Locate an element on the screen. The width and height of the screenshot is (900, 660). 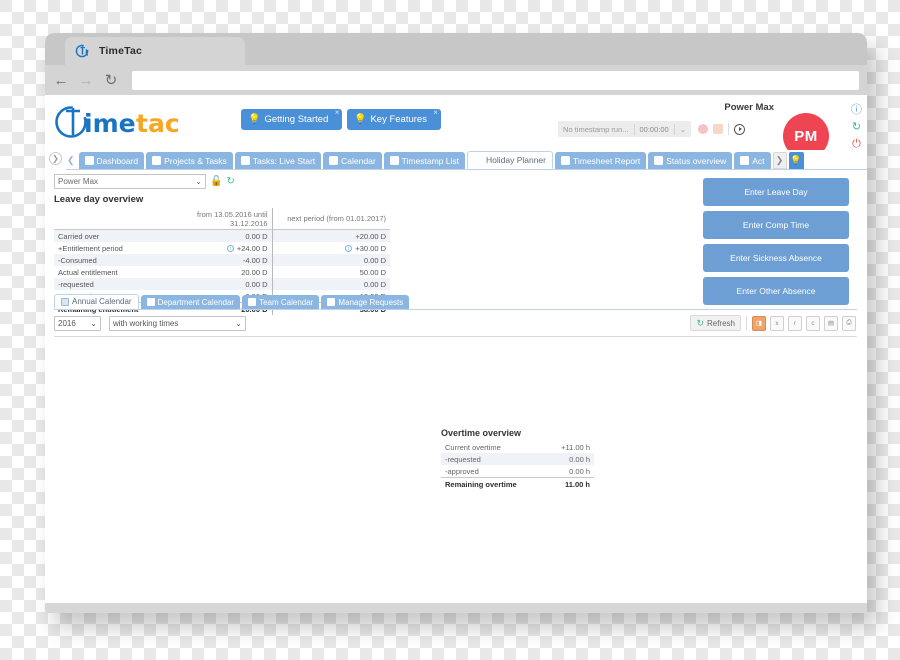
user-status-icon is located at coordinates (659, 160).